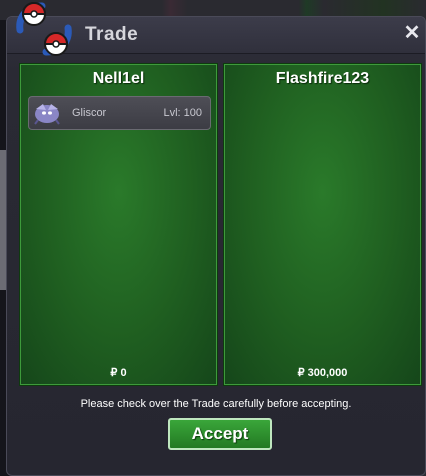  What do you see at coordinates (112, 34) in the screenshot?
I see `window-title: Trade` at bounding box center [112, 34].